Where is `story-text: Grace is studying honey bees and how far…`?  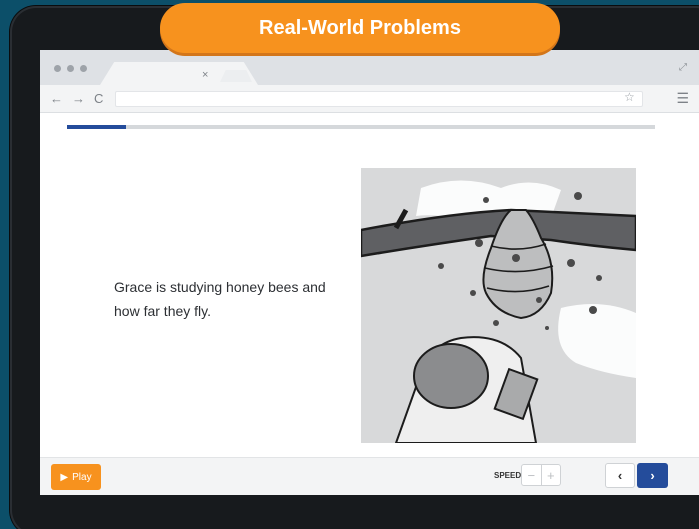
story-text: Grace is studying honey bees and how far… is located at coordinates (220, 299).